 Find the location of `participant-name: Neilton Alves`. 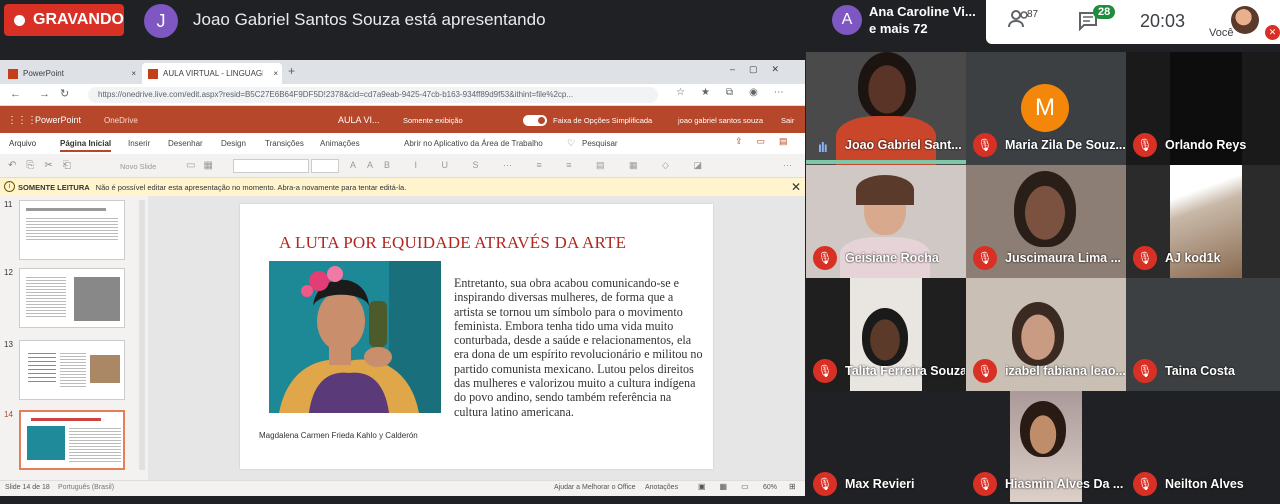

participant-name: Neilton Alves is located at coordinates (1204, 484).